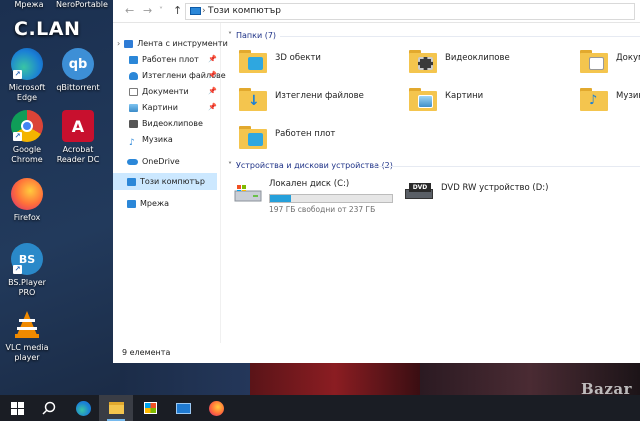 Image resolution: width=640 pixels, height=421 pixels. What do you see at coordinates (183, 408) in the screenshot?
I see `taskbar-mail` at bounding box center [183, 408].